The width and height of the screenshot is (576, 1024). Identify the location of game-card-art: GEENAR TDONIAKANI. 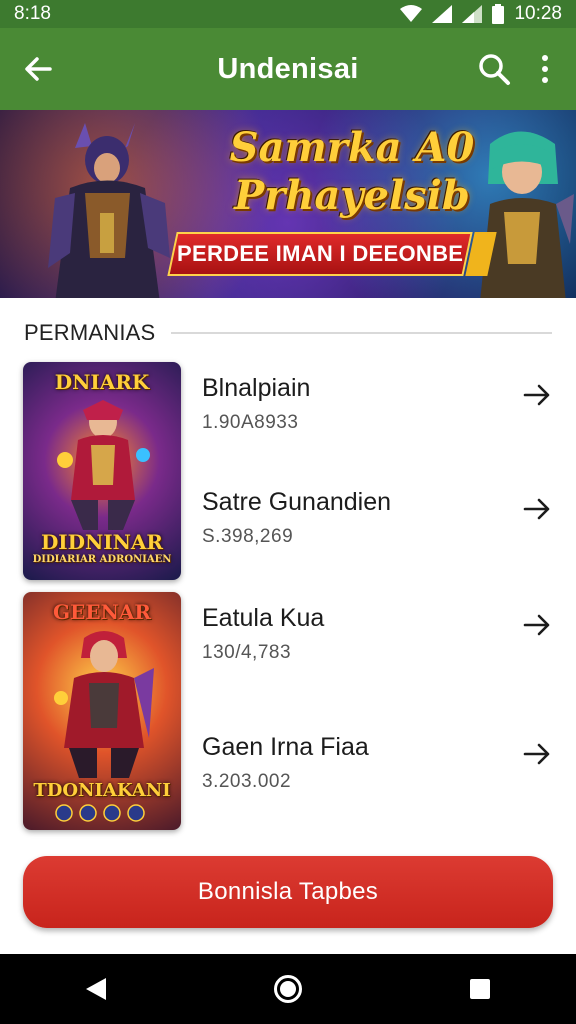
(102, 711).